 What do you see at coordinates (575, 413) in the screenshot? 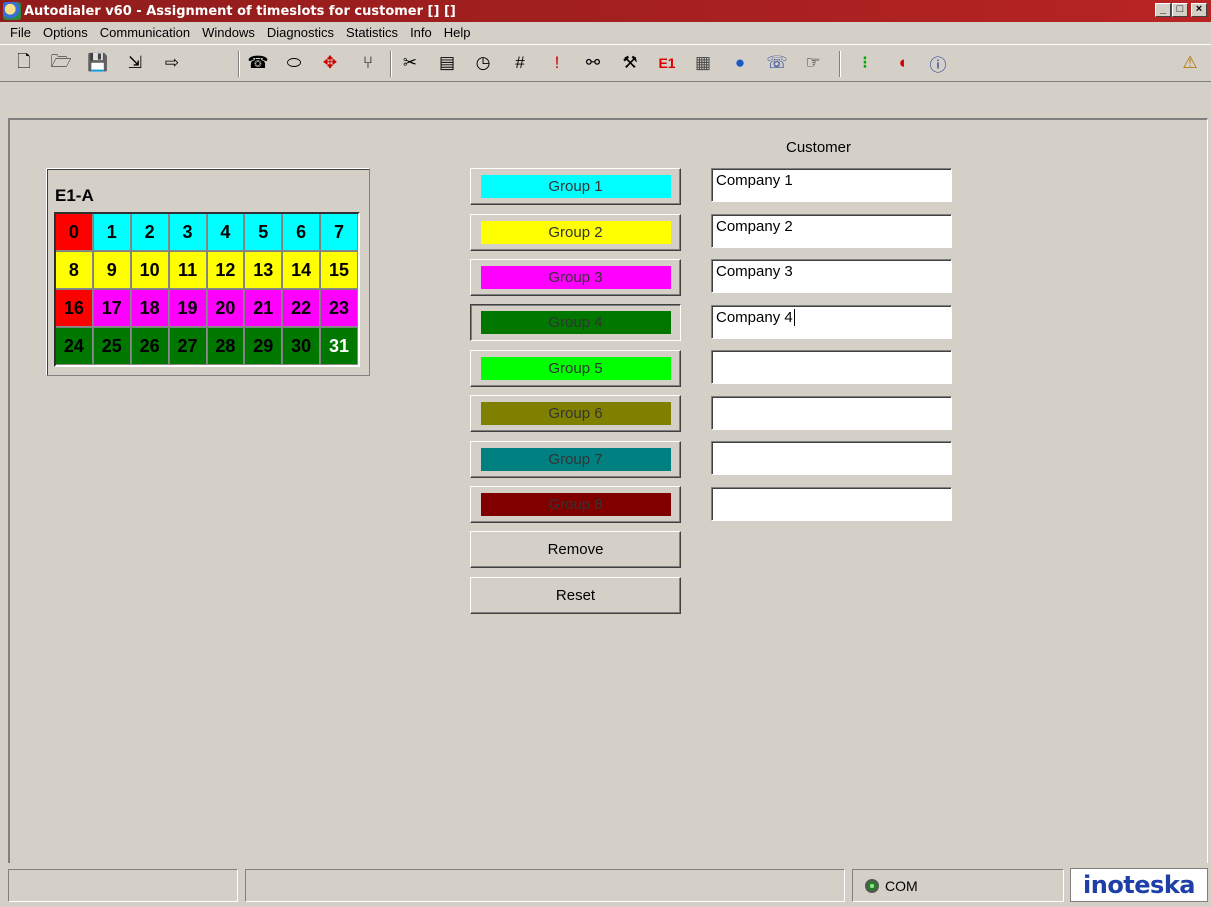
I see `group-6-button: Group 6` at bounding box center [575, 413].